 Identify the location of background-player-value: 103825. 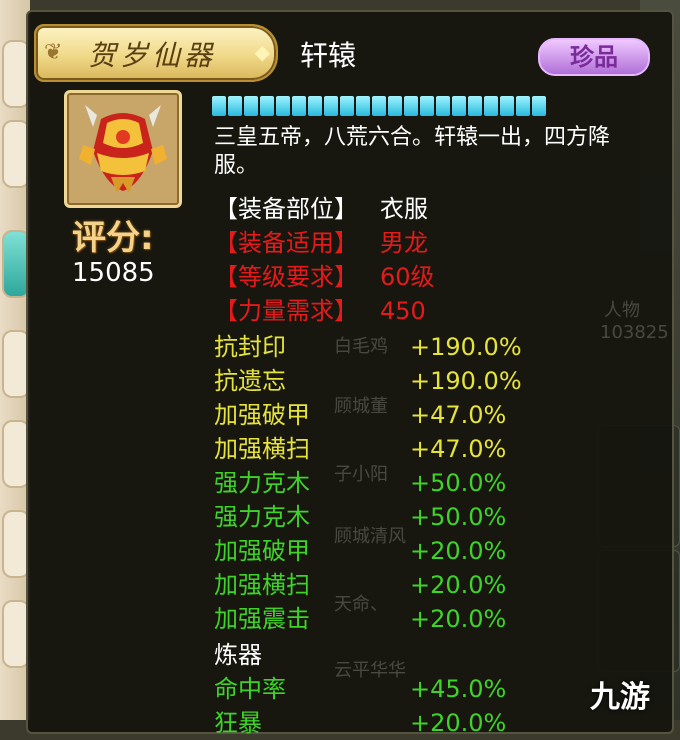
(634, 332).